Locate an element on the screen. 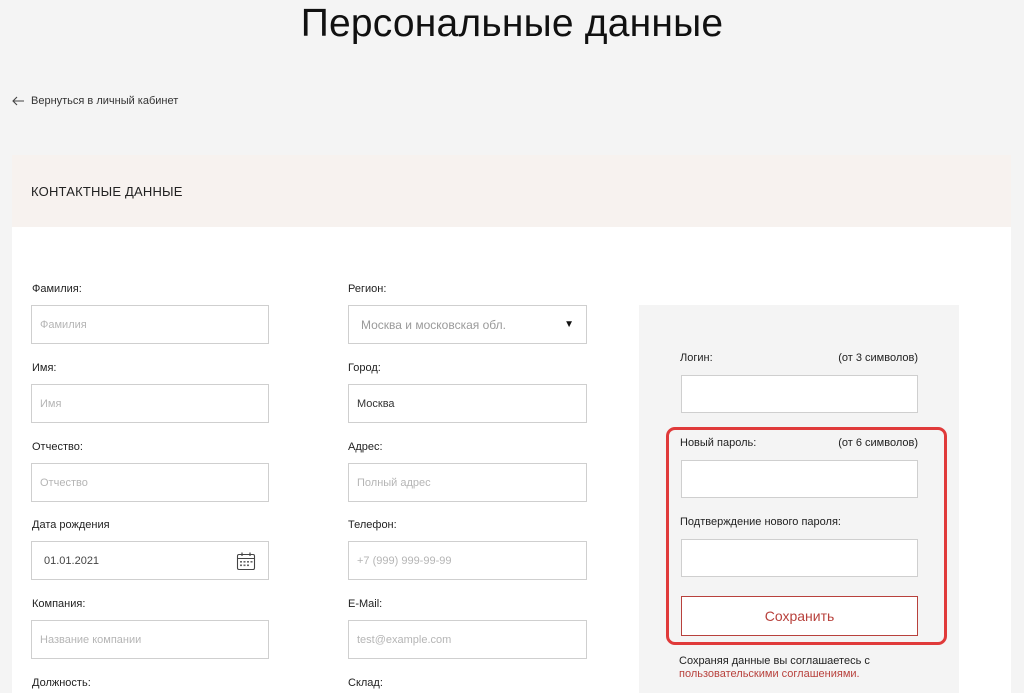 The image size is (1024, 693). position-label: Должность: is located at coordinates (61, 683).